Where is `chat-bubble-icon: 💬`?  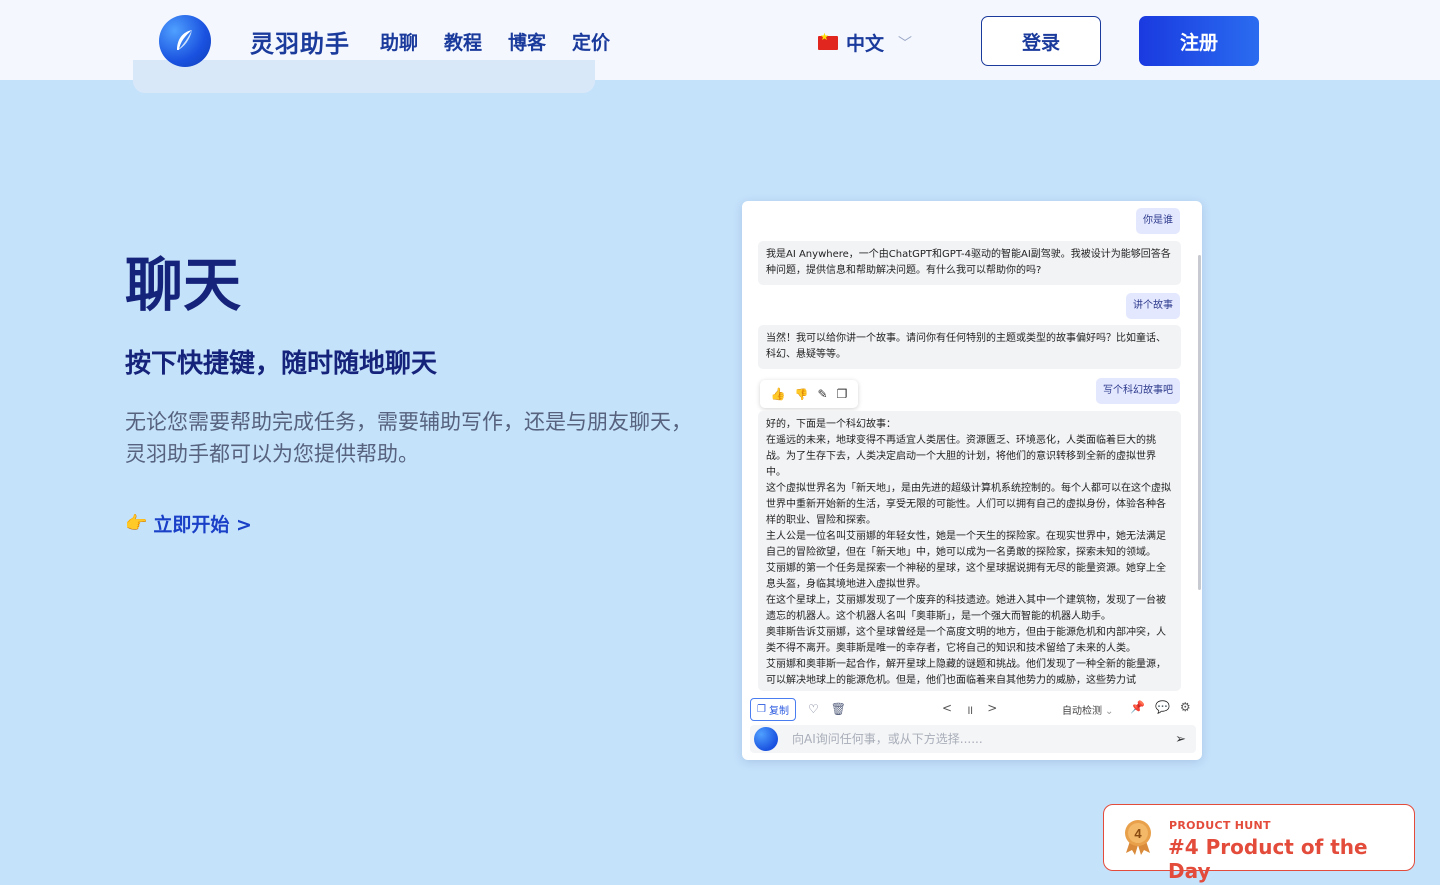 chat-bubble-icon: 💬 is located at coordinates (1162, 707).